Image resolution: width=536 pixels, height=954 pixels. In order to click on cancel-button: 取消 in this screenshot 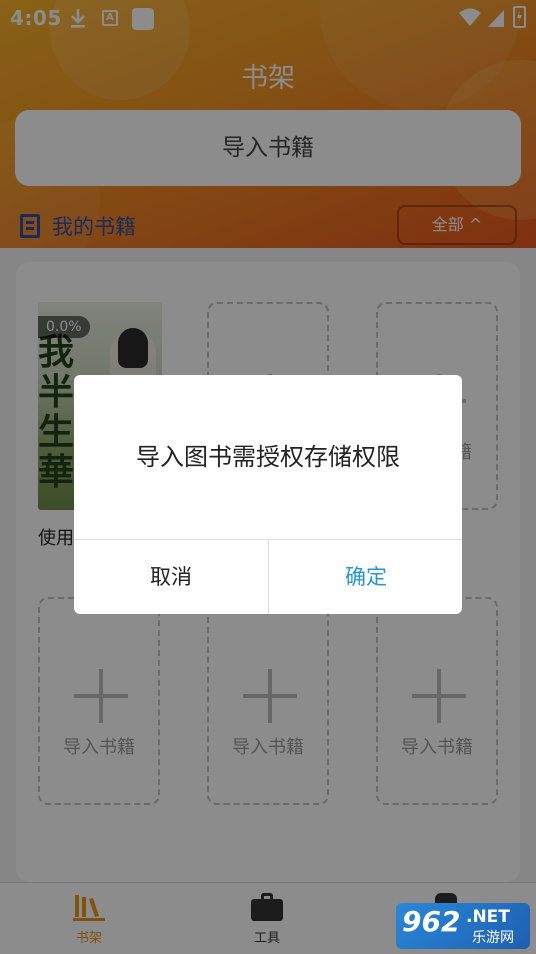, I will do `click(171, 577)`.